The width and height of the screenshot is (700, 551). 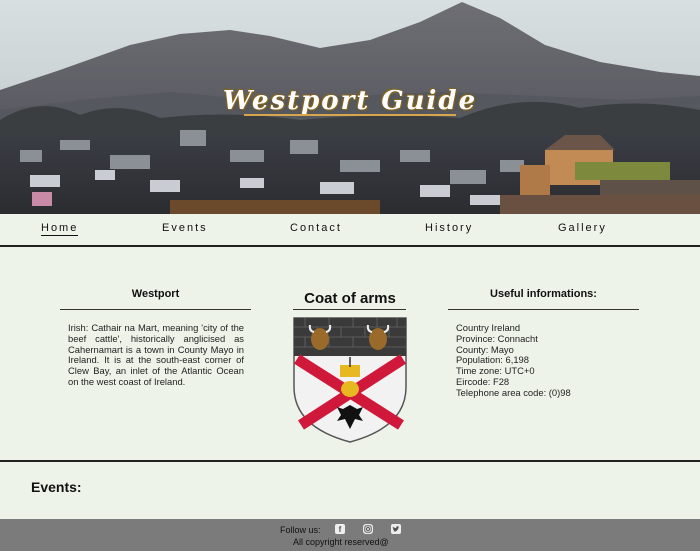 What do you see at coordinates (155, 294) in the screenshot?
I see `westport-heading: Westport` at bounding box center [155, 294].